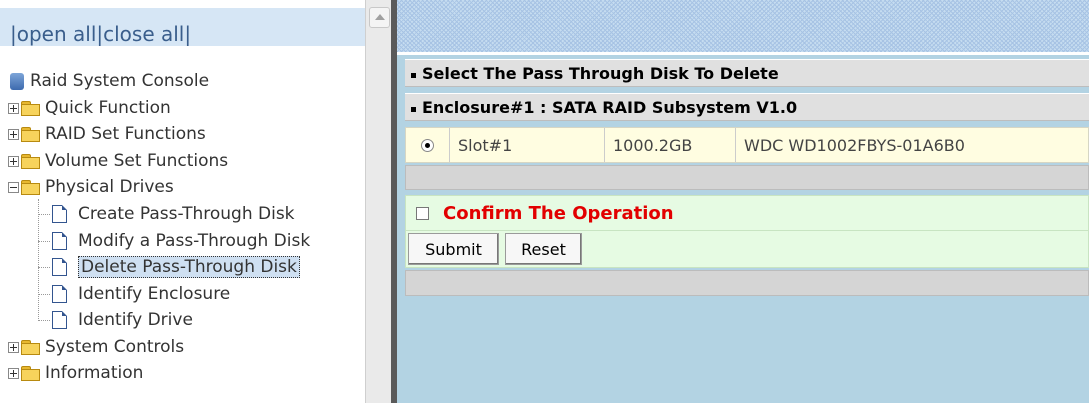  I want to click on tree-item-label: Physical Drives, so click(109, 187).